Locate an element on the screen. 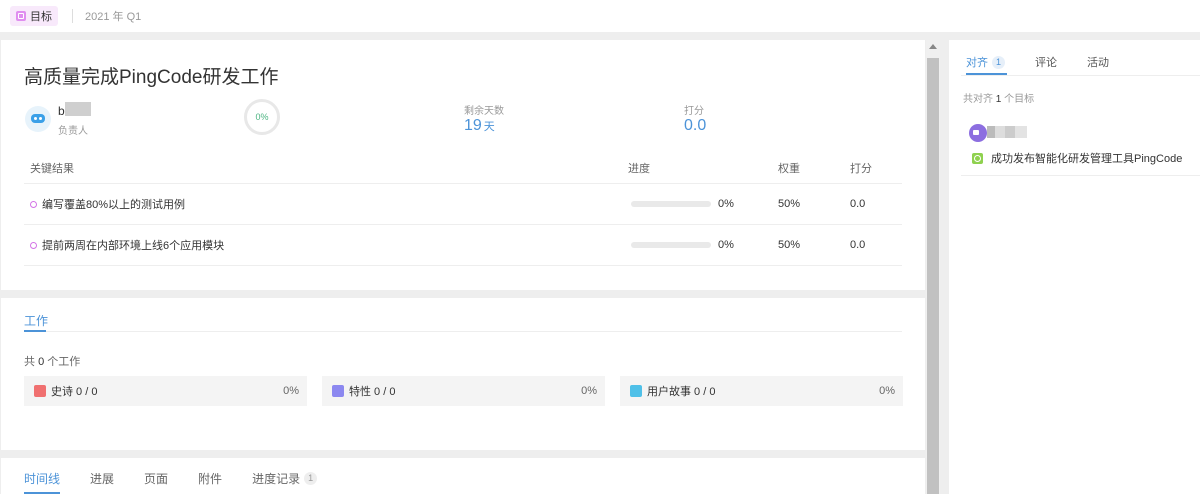 Image resolution: width=1200 pixels, height=494 pixels. tab-active-indicator is located at coordinates (35, 331).